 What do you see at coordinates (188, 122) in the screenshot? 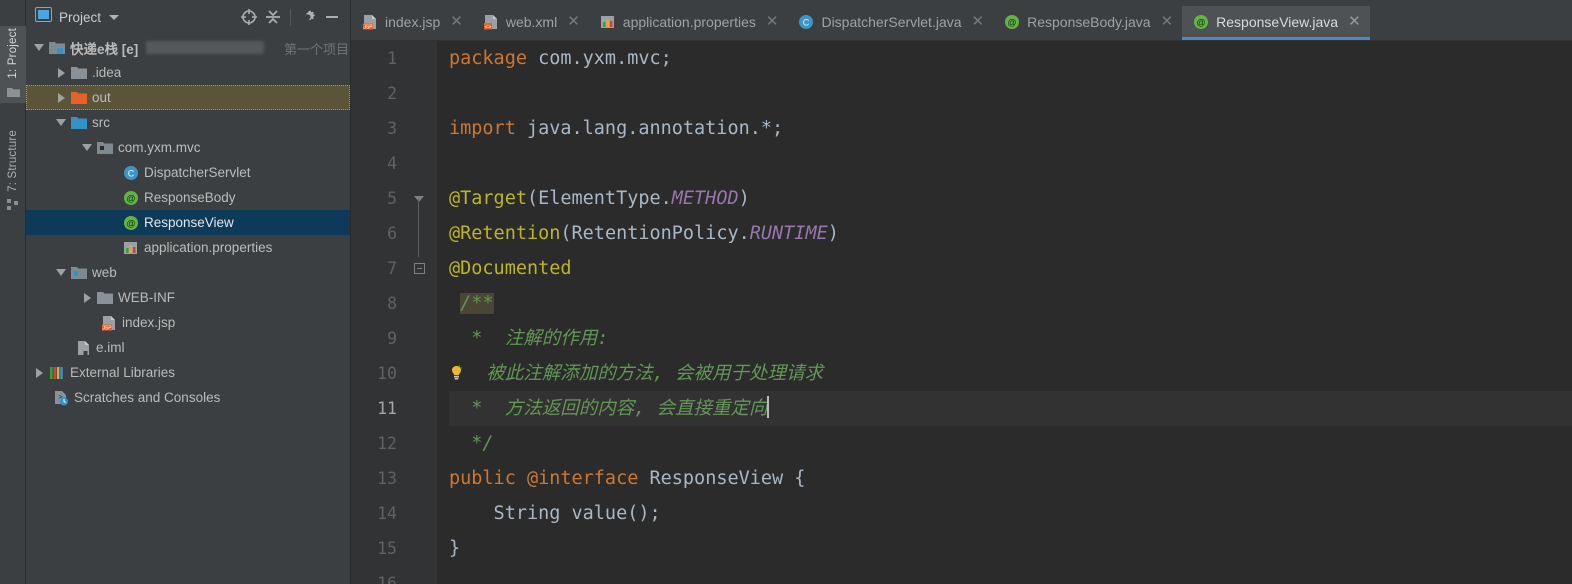
I see `tree-row-src: src` at bounding box center [188, 122].